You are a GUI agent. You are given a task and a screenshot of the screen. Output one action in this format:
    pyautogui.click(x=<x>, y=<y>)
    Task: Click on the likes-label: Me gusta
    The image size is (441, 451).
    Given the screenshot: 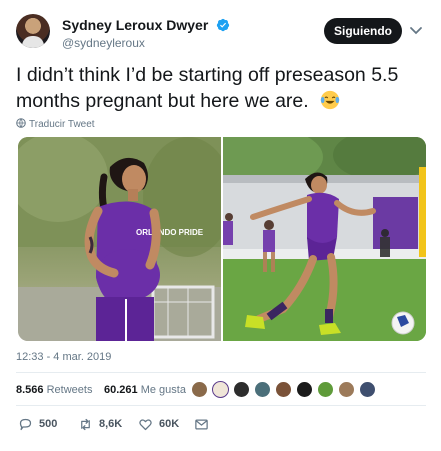 What is the action you would take?
    pyautogui.click(x=163, y=390)
    